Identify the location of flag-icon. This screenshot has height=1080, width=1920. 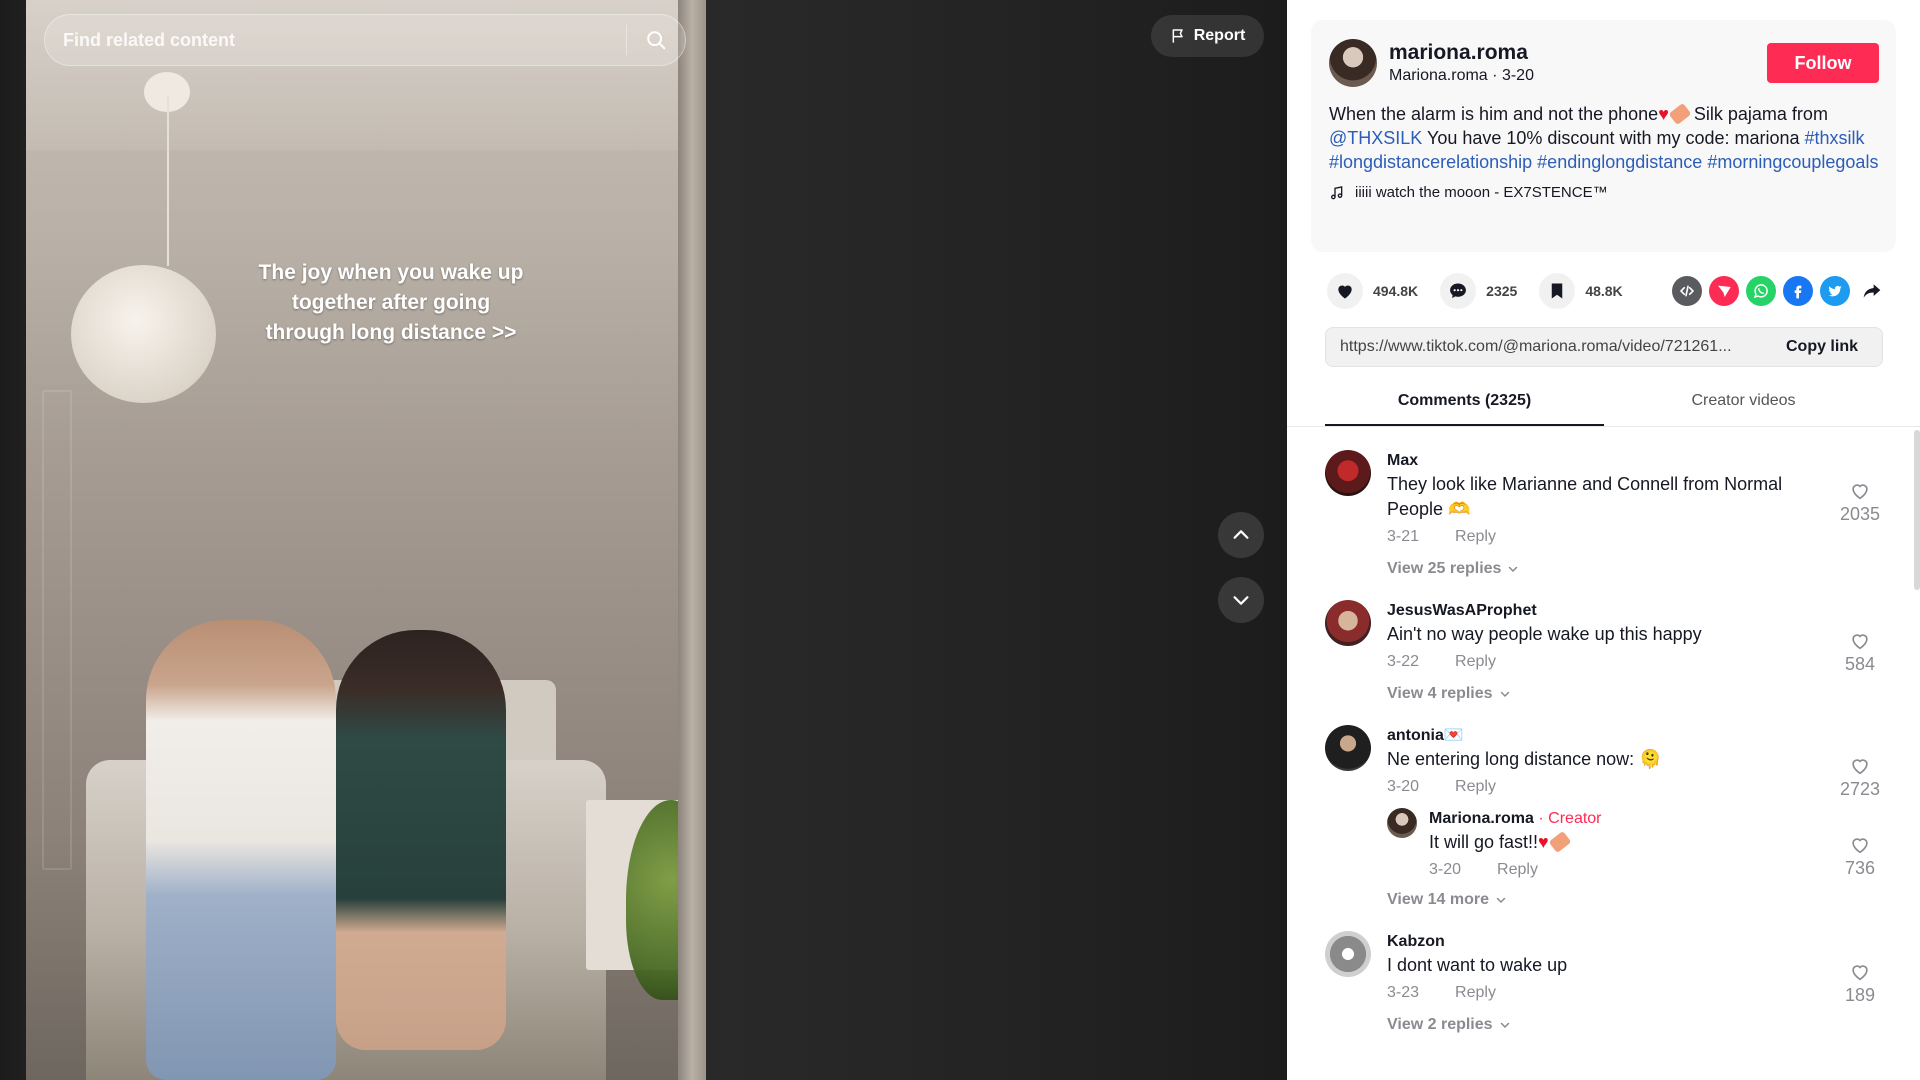
(1177, 36).